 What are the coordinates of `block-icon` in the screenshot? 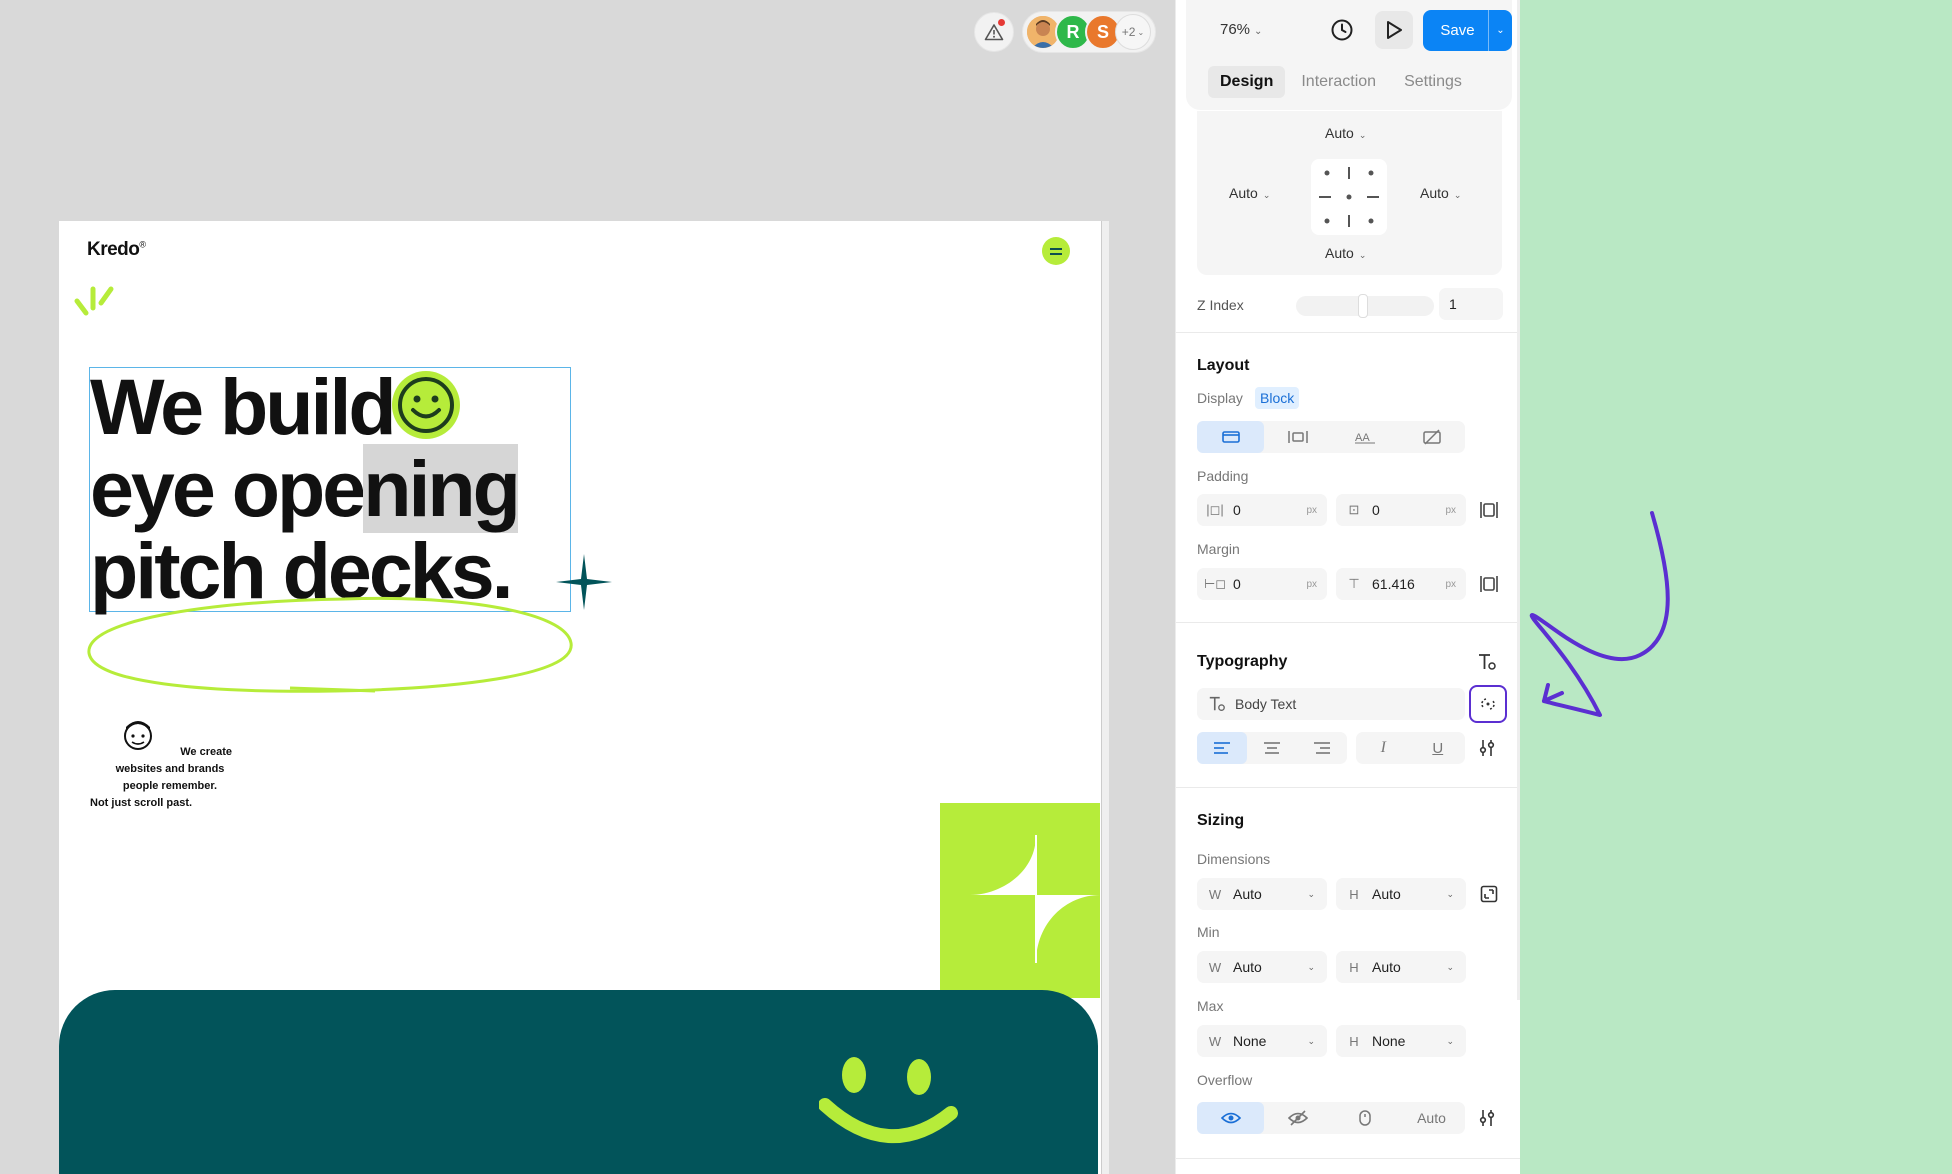 It's located at (1230, 437).